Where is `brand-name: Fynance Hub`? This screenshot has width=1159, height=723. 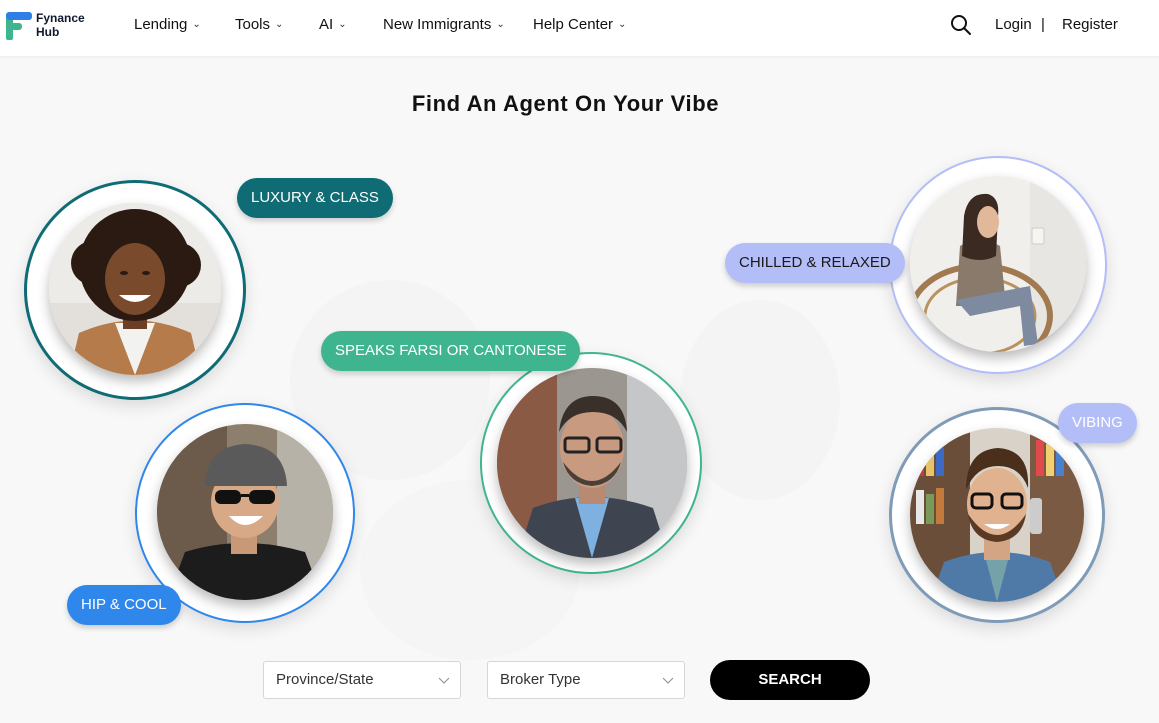
brand-name: Fynance Hub is located at coordinates (66, 25).